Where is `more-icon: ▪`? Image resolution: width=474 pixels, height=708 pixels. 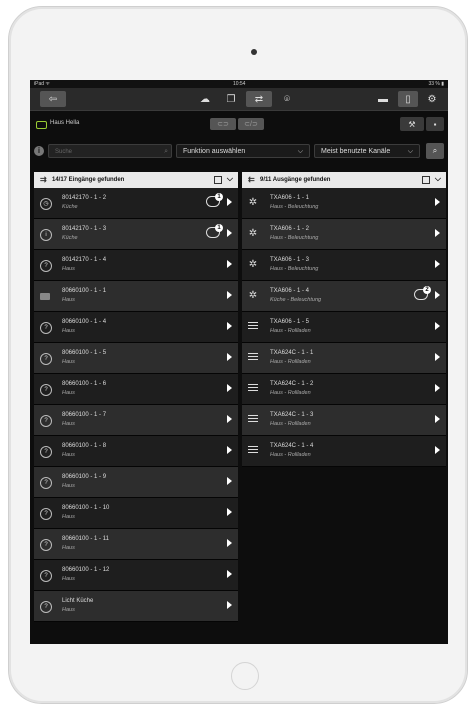 more-icon: ▪ is located at coordinates (435, 124).